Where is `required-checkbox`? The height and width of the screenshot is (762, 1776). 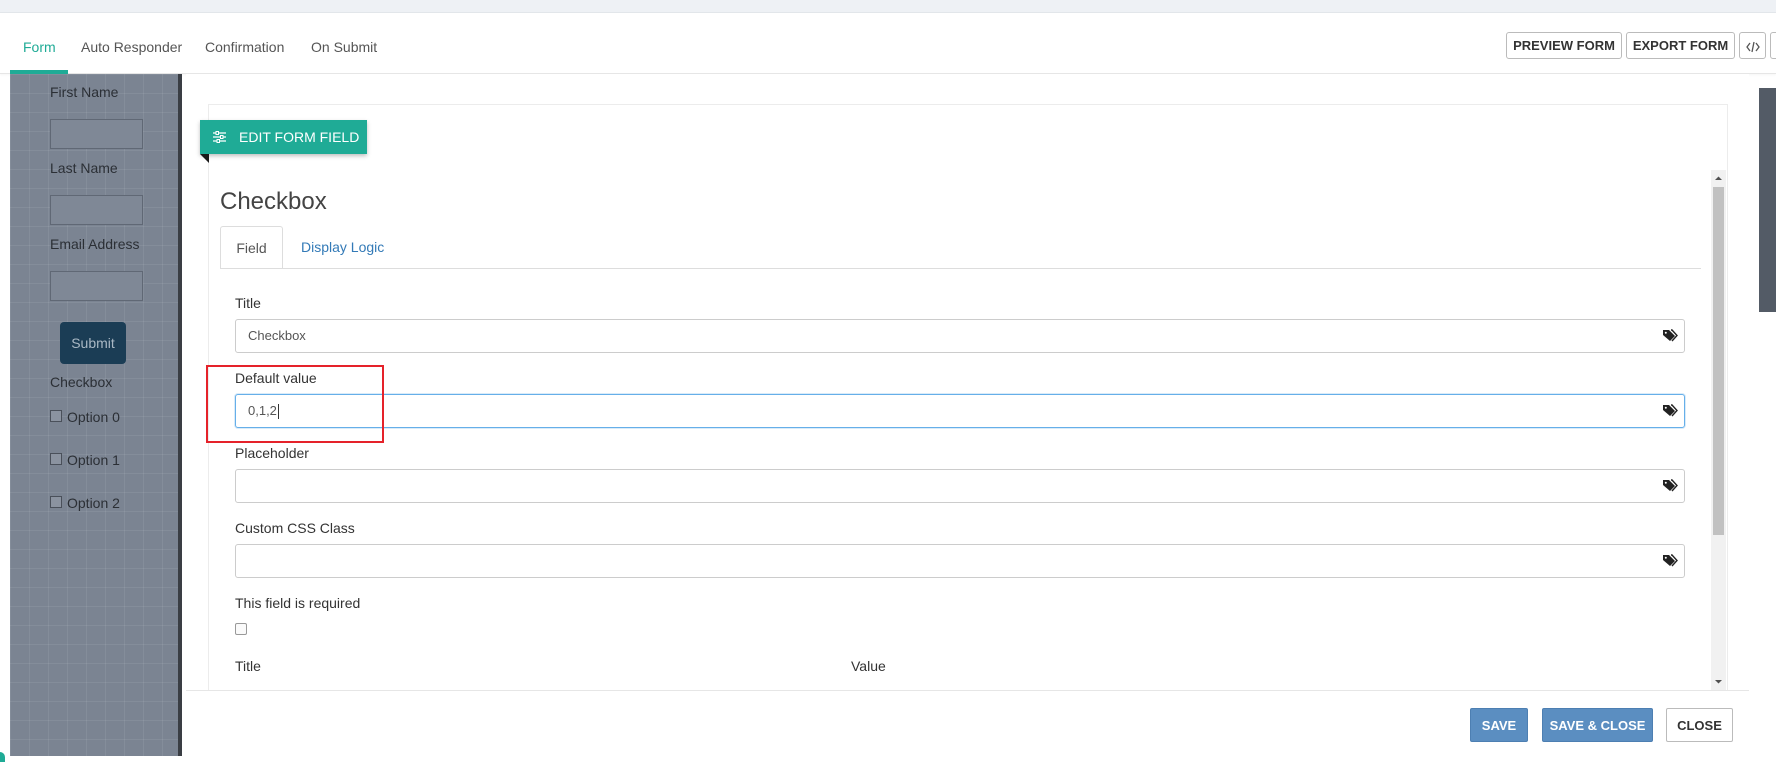 required-checkbox is located at coordinates (241, 629).